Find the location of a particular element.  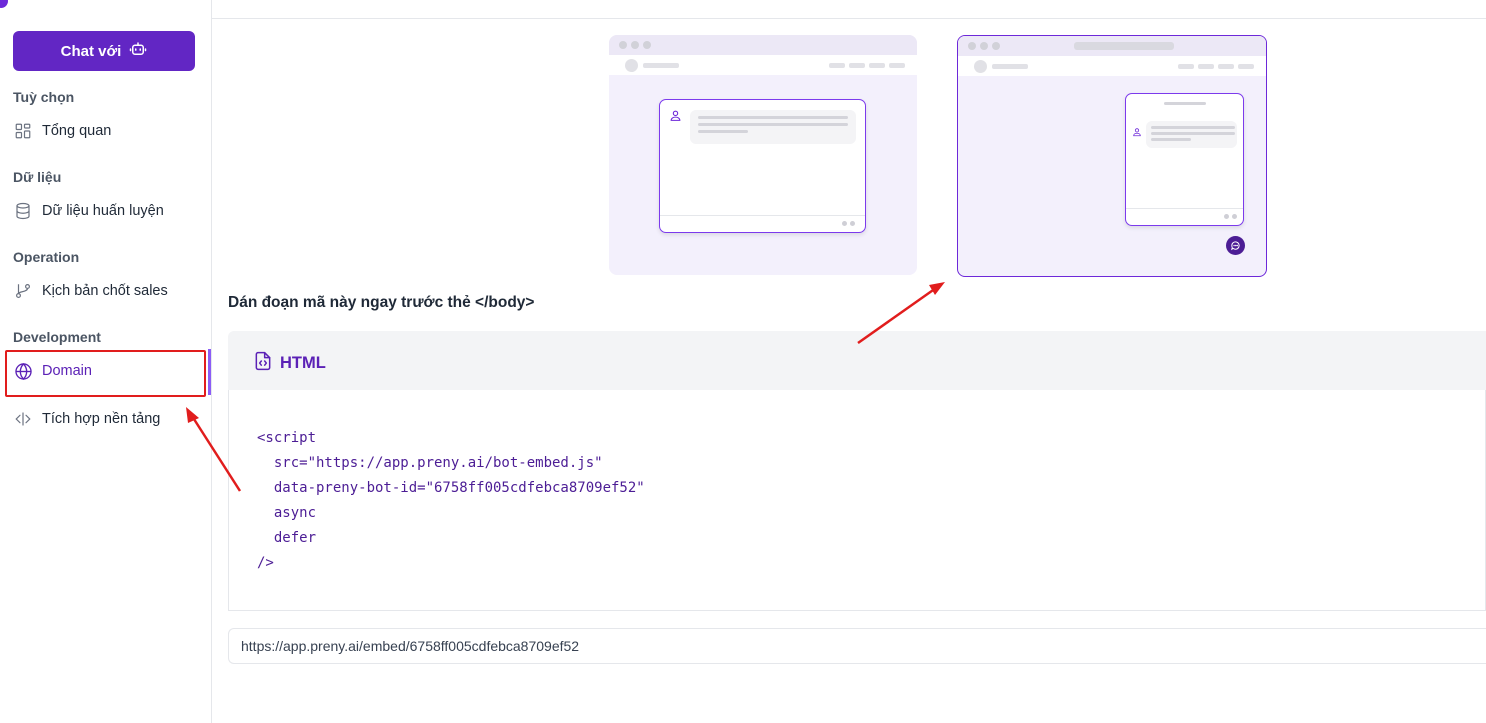

section-data: Dữ liệu is located at coordinates (37, 177).